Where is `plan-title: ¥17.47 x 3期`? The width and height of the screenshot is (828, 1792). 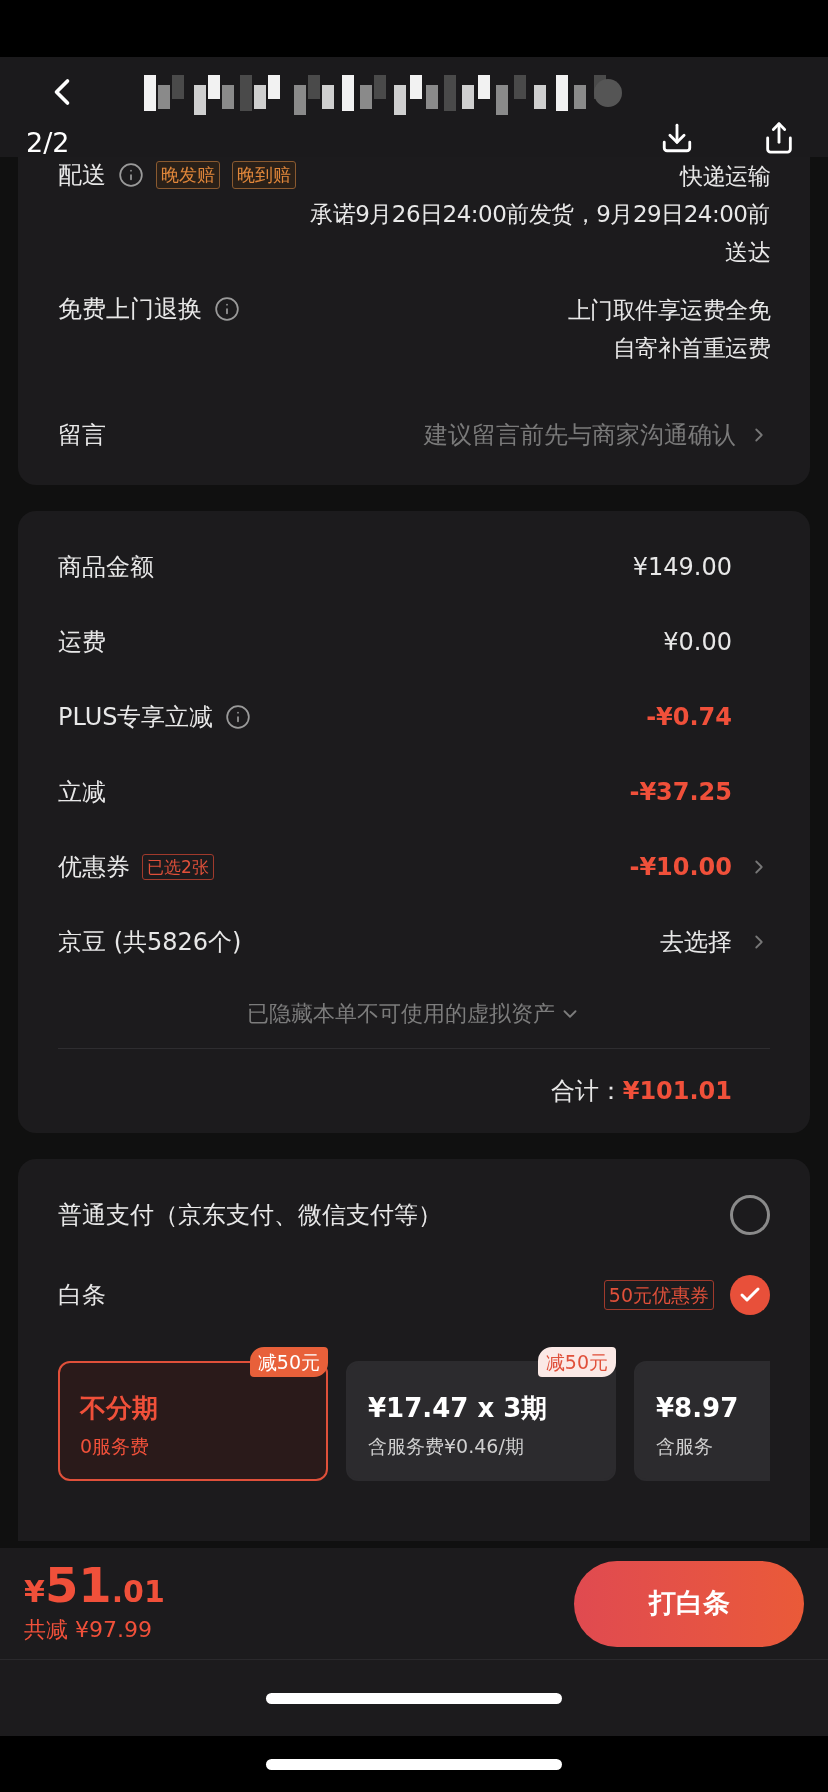
plan-title: ¥17.47 x 3期 is located at coordinates (458, 1408).